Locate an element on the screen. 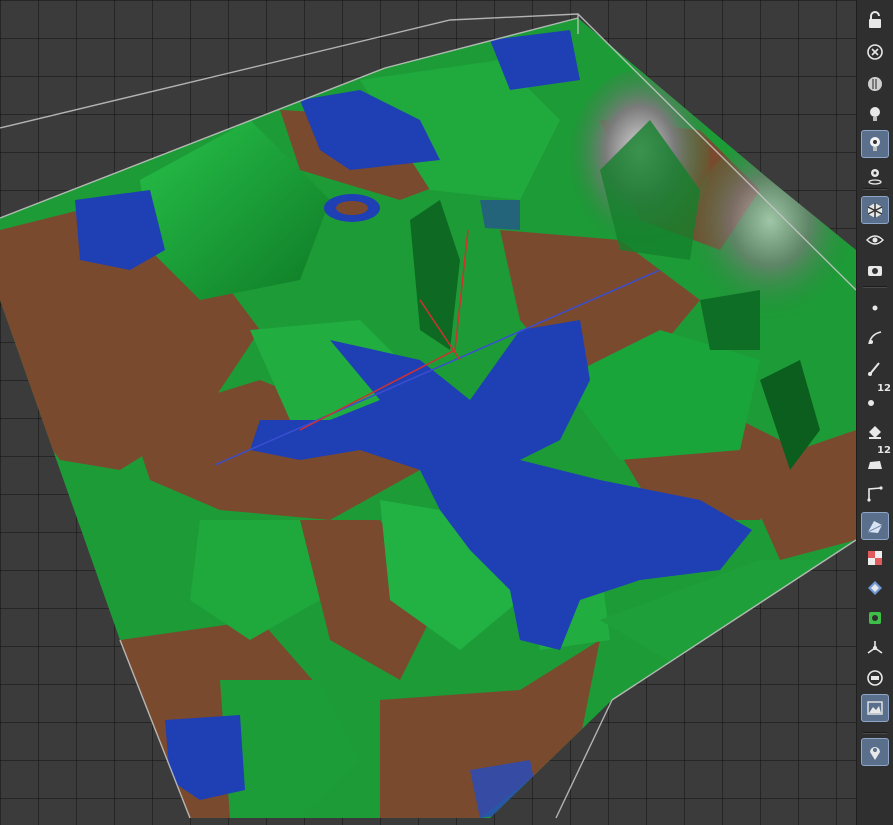  green-gear-icon is located at coordinates (875, 618).